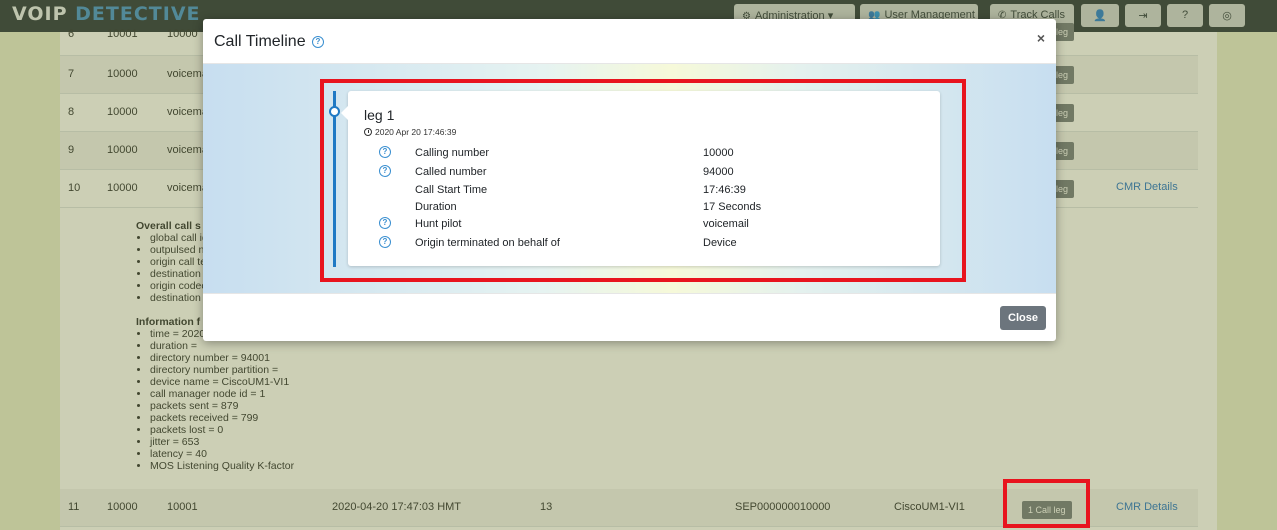 Image resolution: width=1277 pixels, height=530 pixels. Describe the element at coordinates (1023, 318) in the screenshot. I see `close-button: Close` at that location.